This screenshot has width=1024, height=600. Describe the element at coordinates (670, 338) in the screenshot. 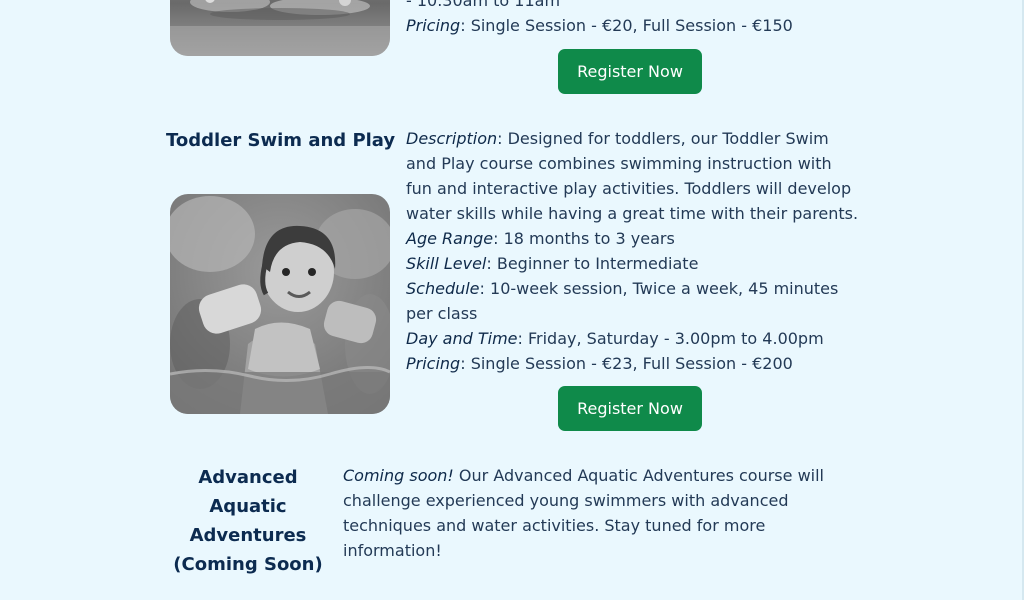

I see `day-time-value: : Friday, Saturday - 3.00pm to 4.00pm` at that location.